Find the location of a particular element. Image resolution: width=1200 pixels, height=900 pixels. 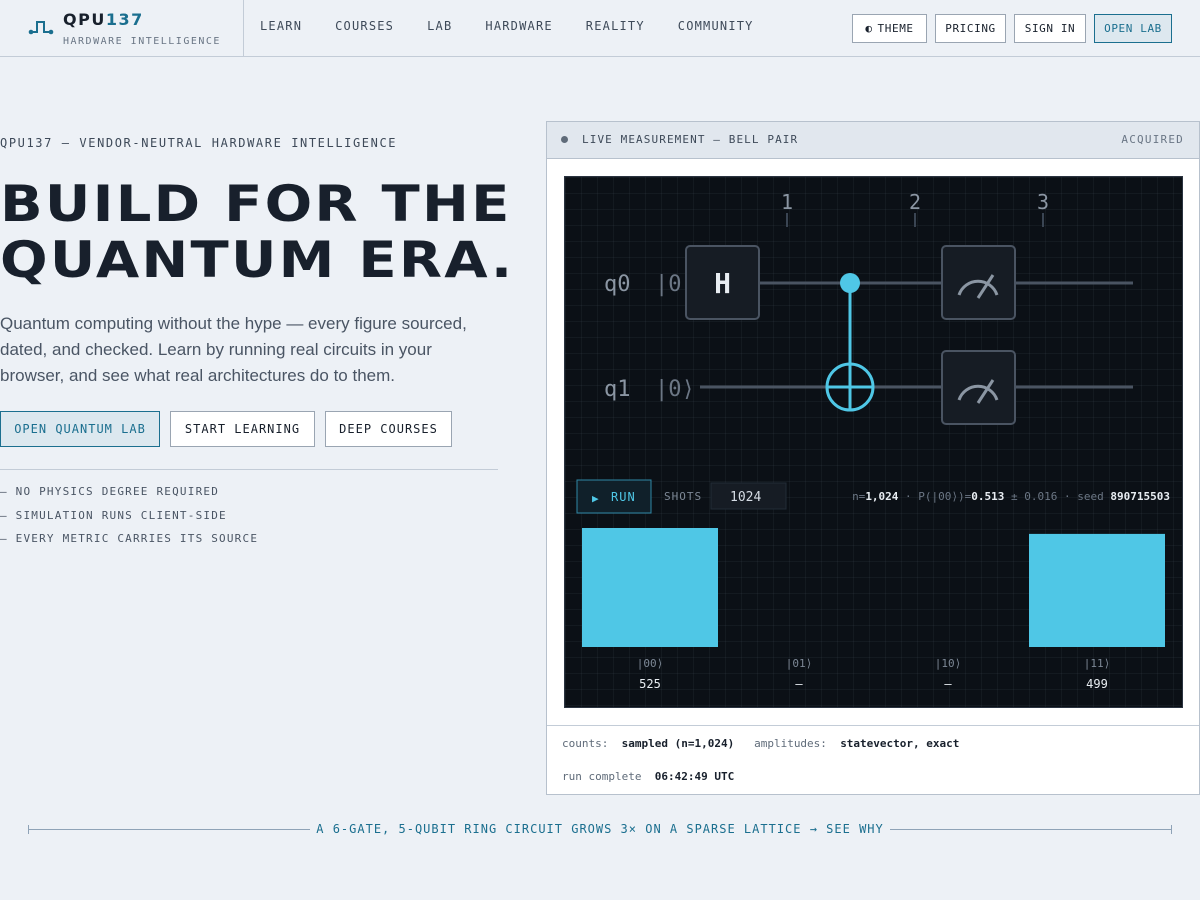

stats-n-prefix: n= is located at coordinates (859, 496).